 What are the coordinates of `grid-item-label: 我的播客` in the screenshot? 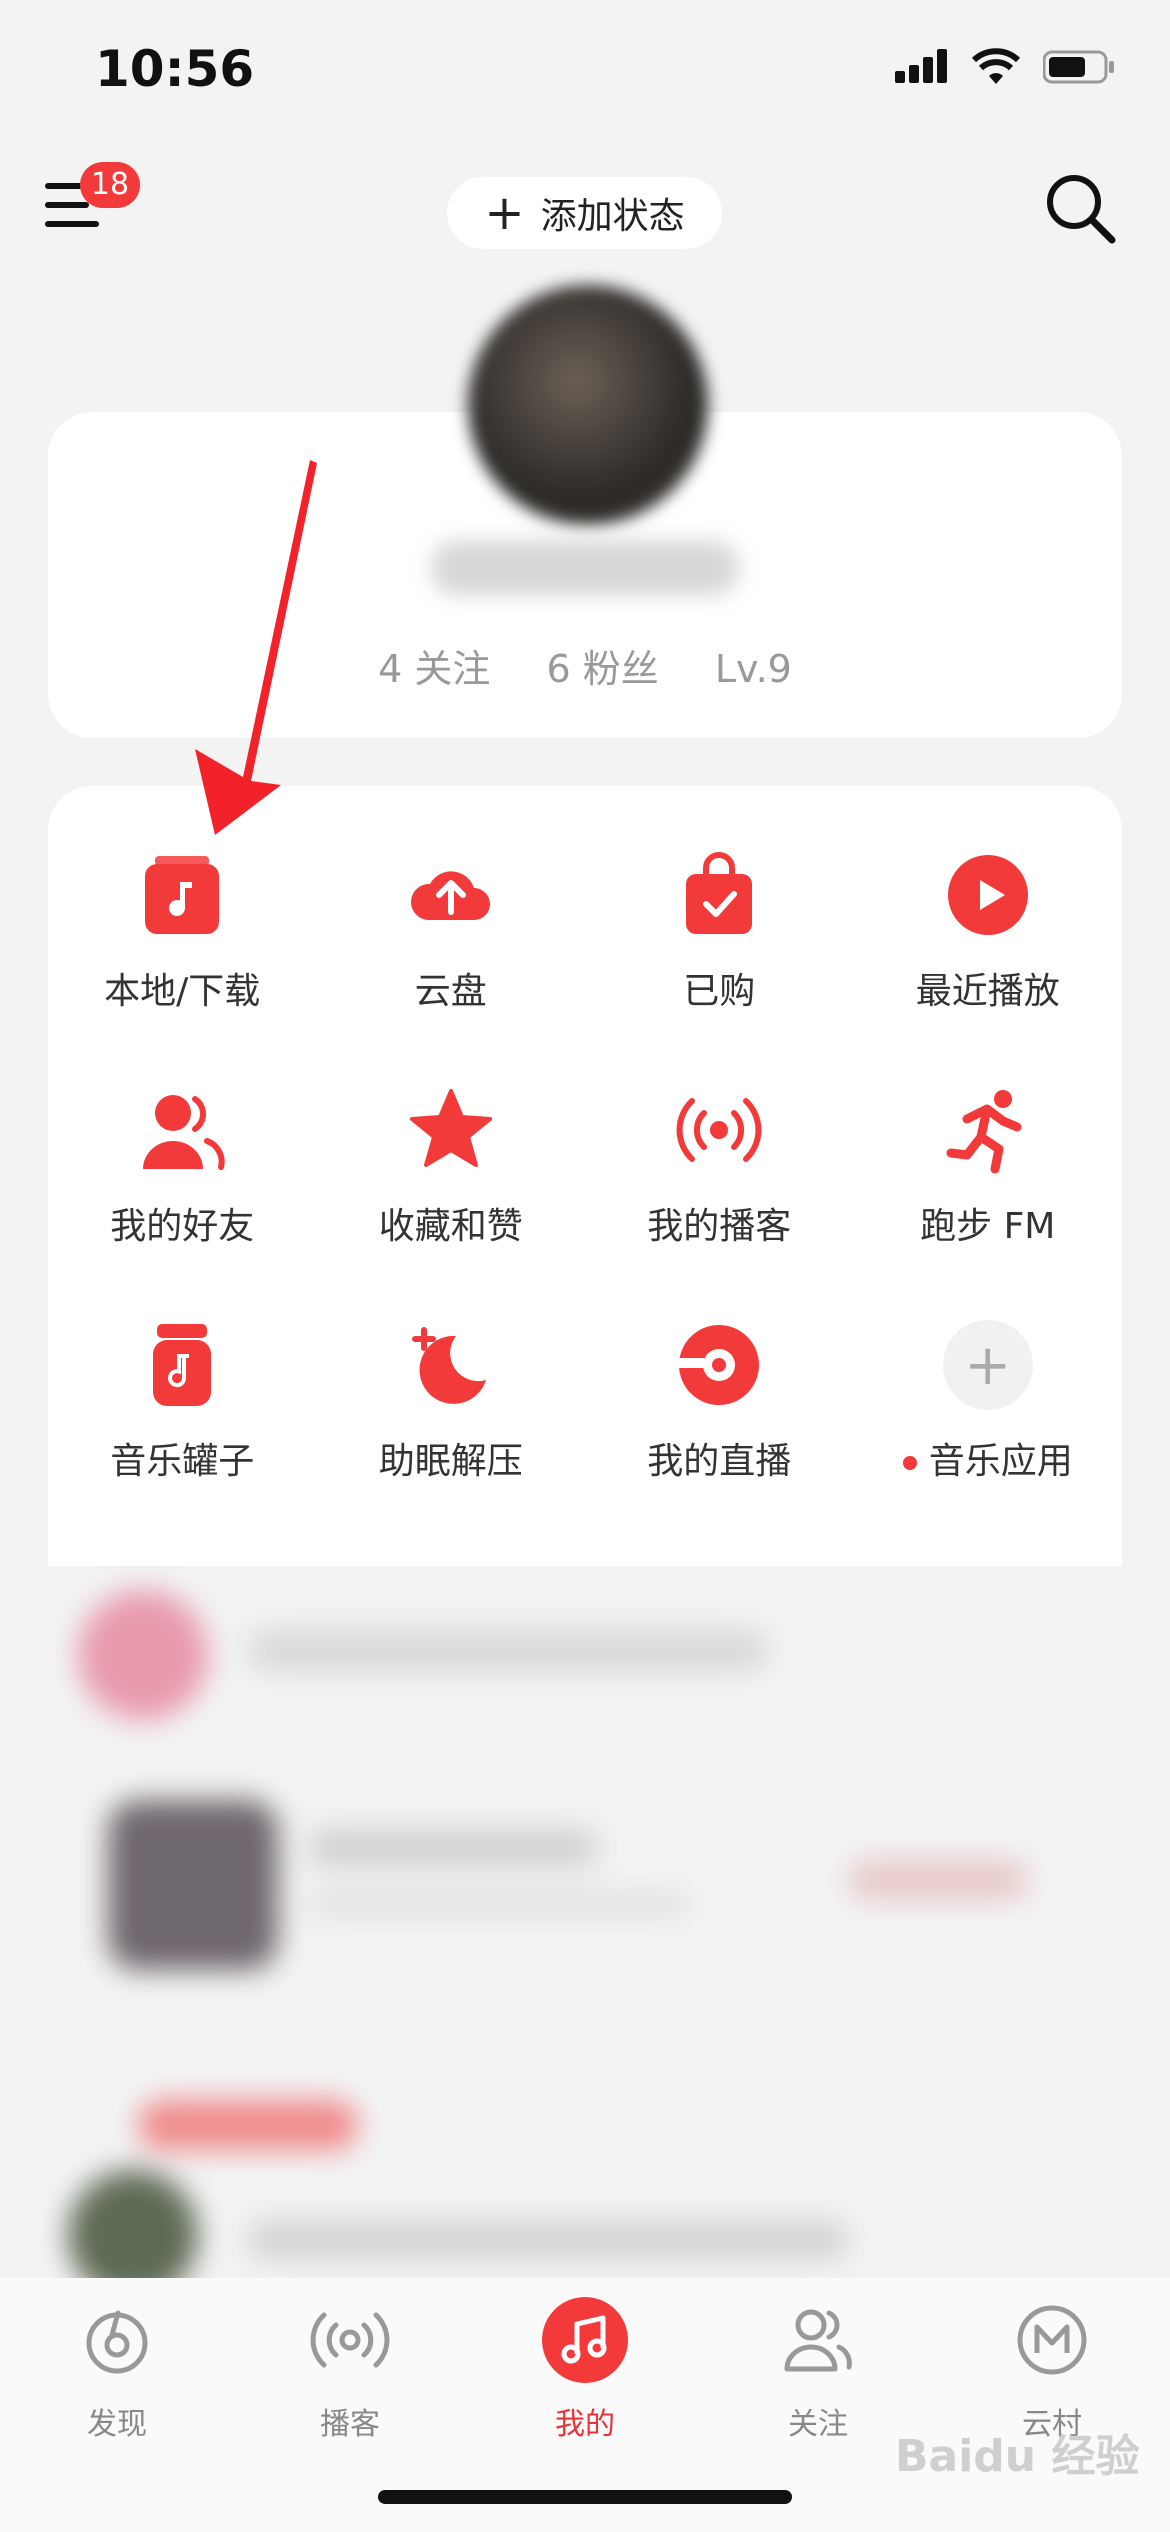 It's located at (719, 1226).